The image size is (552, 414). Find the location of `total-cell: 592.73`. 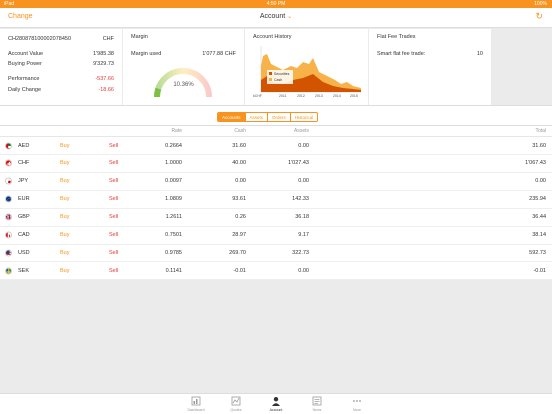

total-cell: 592.73 is located at coordinates (537, 252).